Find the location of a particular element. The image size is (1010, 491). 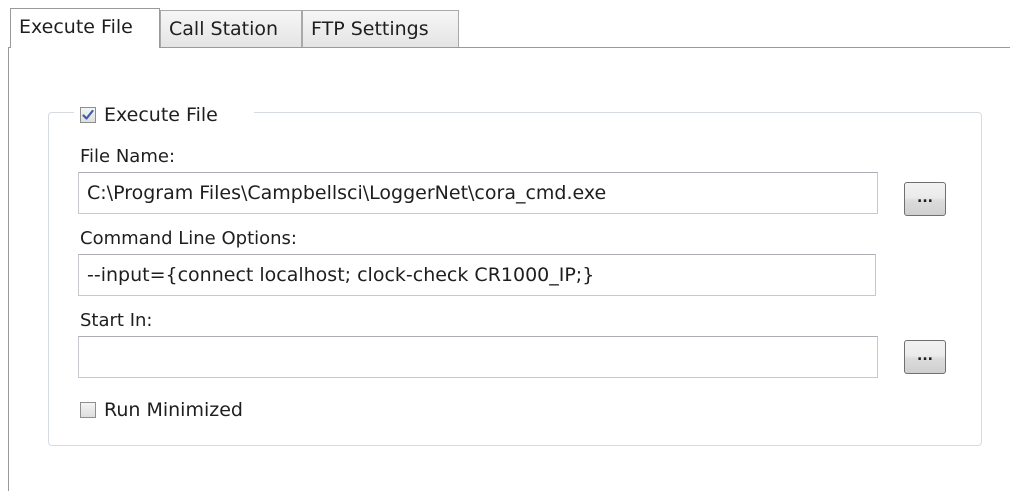

tab-ftp-settings: FTP Settings is located at coordinates (380, 29).